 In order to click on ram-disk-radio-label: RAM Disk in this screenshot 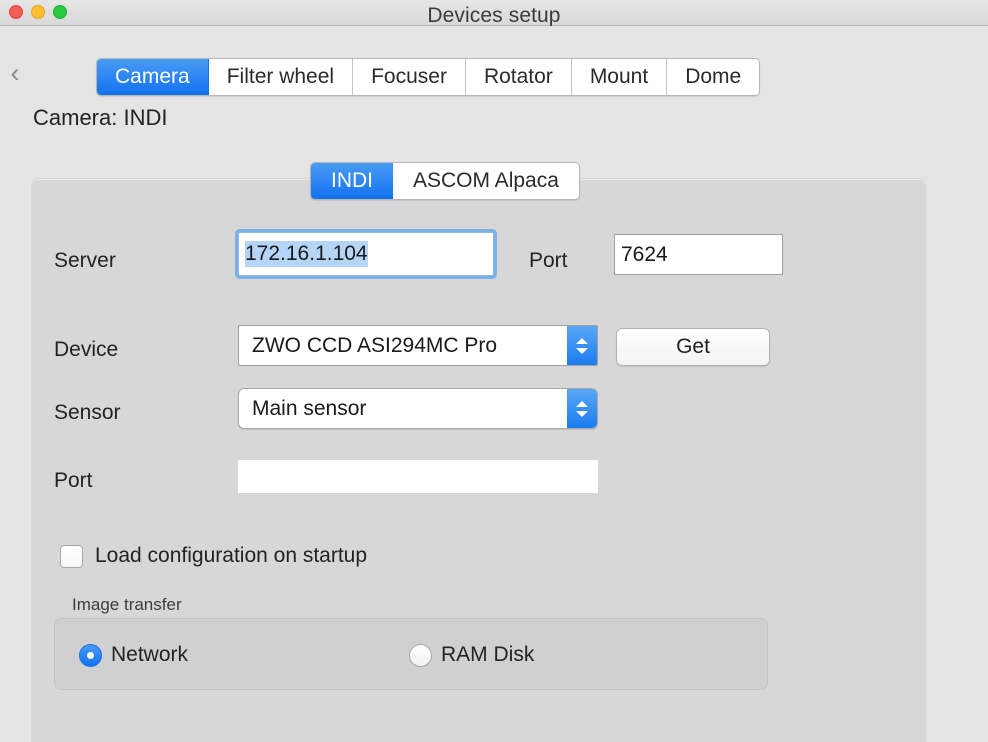, I will do `click(488, 654)`.